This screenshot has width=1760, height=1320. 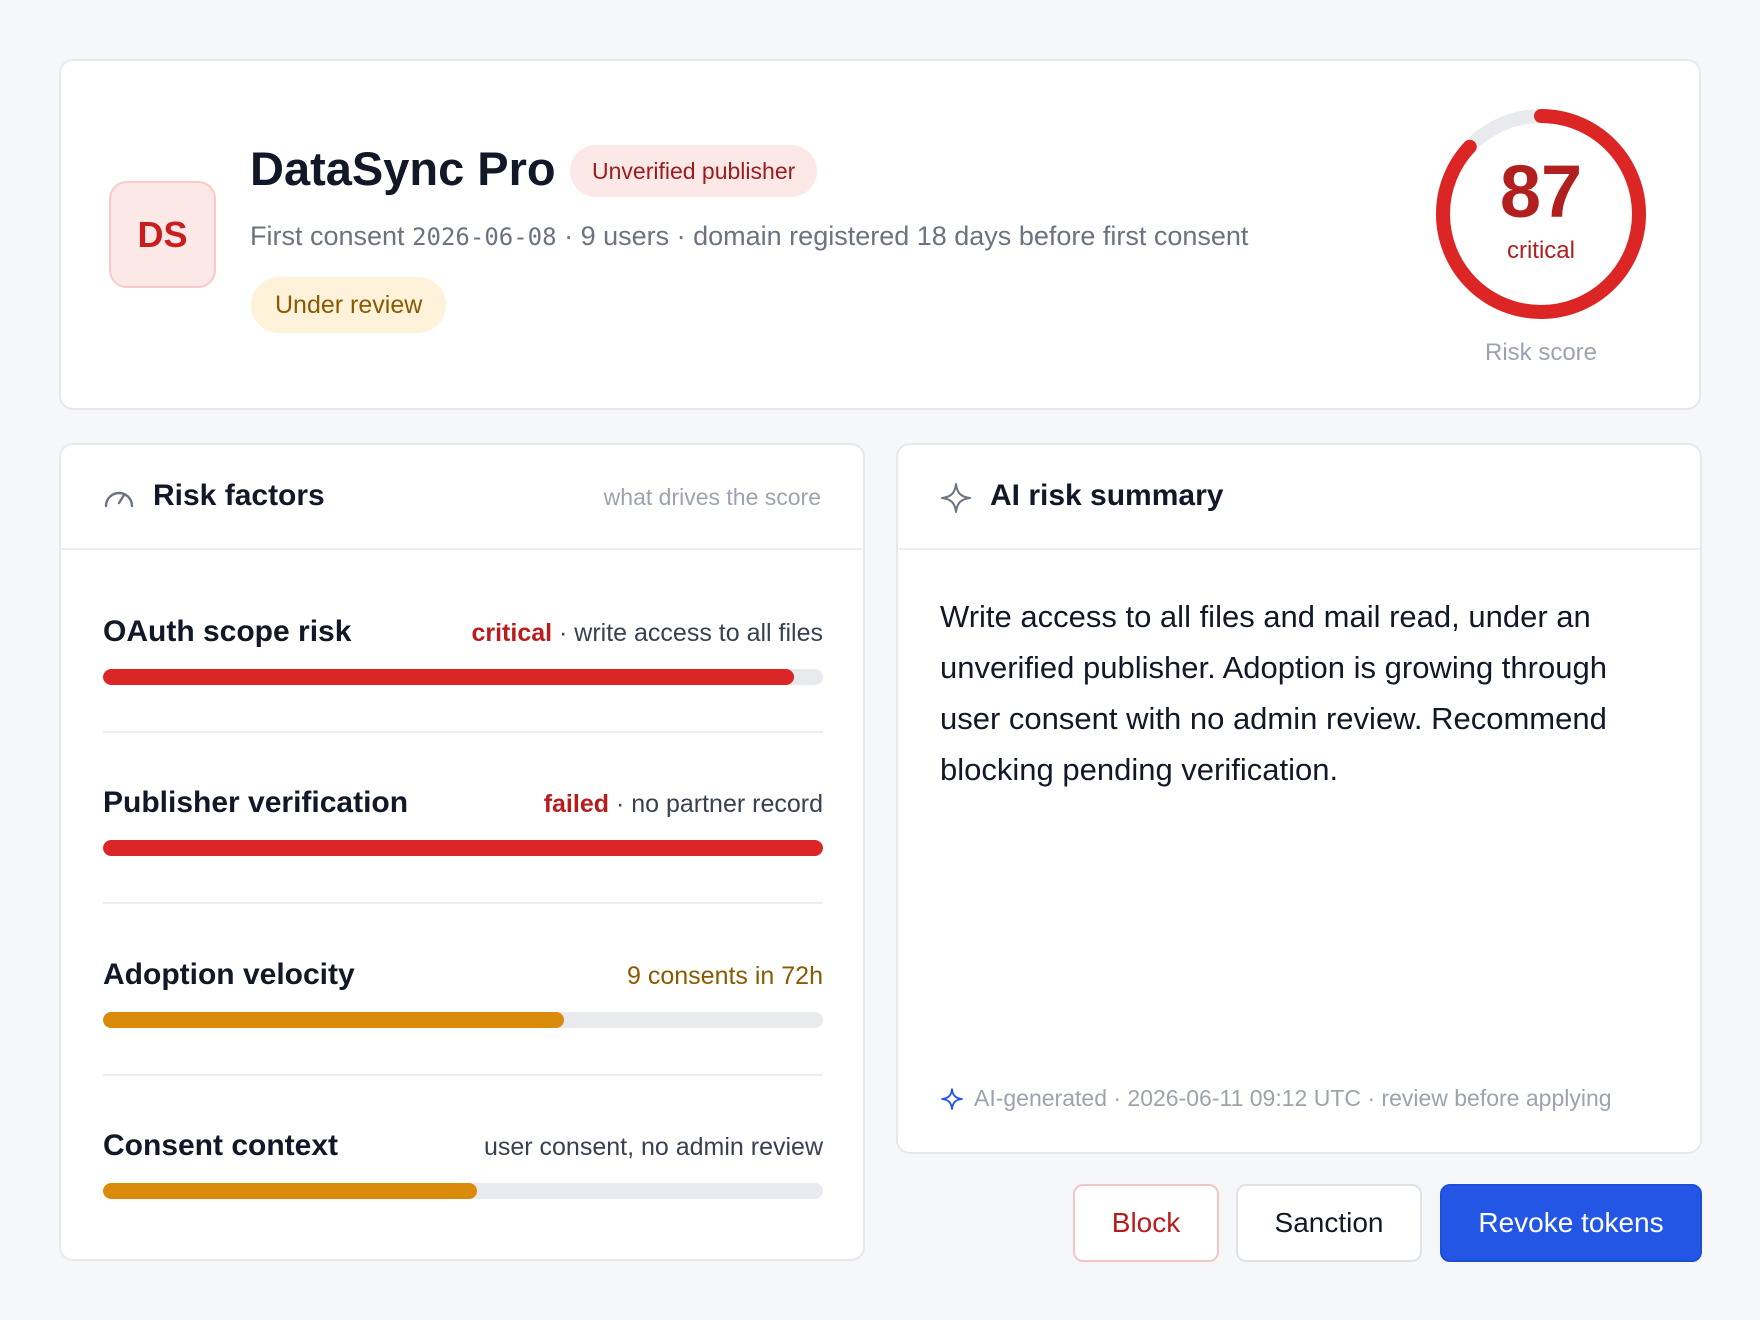 I want to click on risk-factors-hint: what drives the score, so click(x=712, y=497).